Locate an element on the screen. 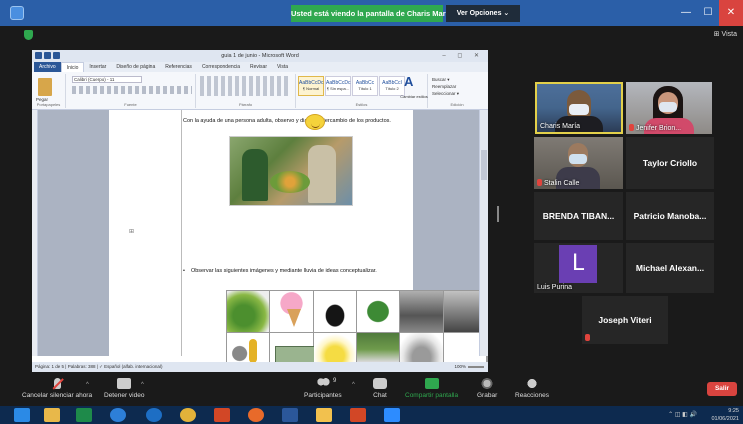 This screenshot has height=424, width=743. powerpoint-icon is located at coordinates (222, 415).